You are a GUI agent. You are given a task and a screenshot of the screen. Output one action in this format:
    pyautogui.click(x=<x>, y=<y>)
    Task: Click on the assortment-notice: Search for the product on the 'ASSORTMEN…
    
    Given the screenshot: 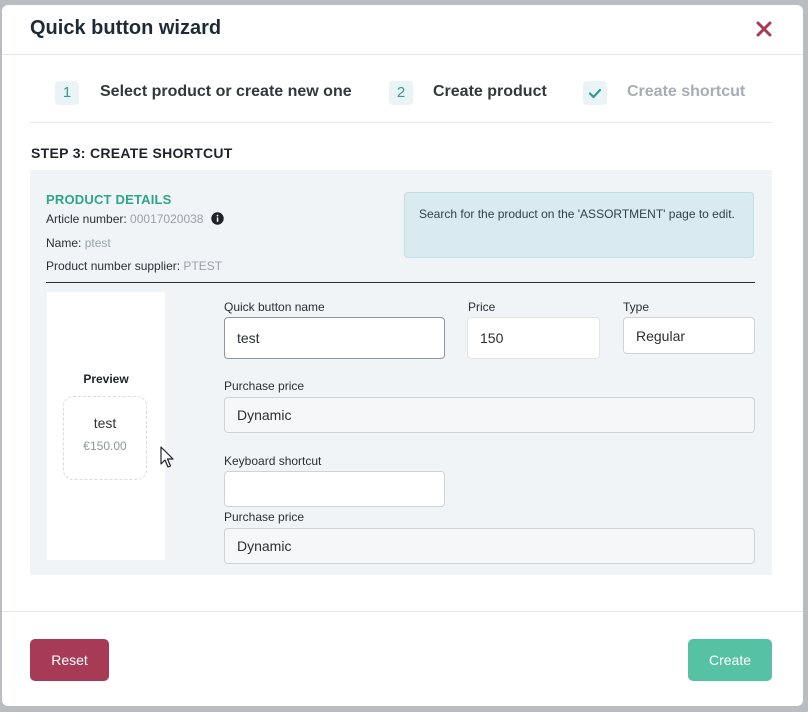 What is the action you would take?
    pyautogui.click(x=579, y=225)
    